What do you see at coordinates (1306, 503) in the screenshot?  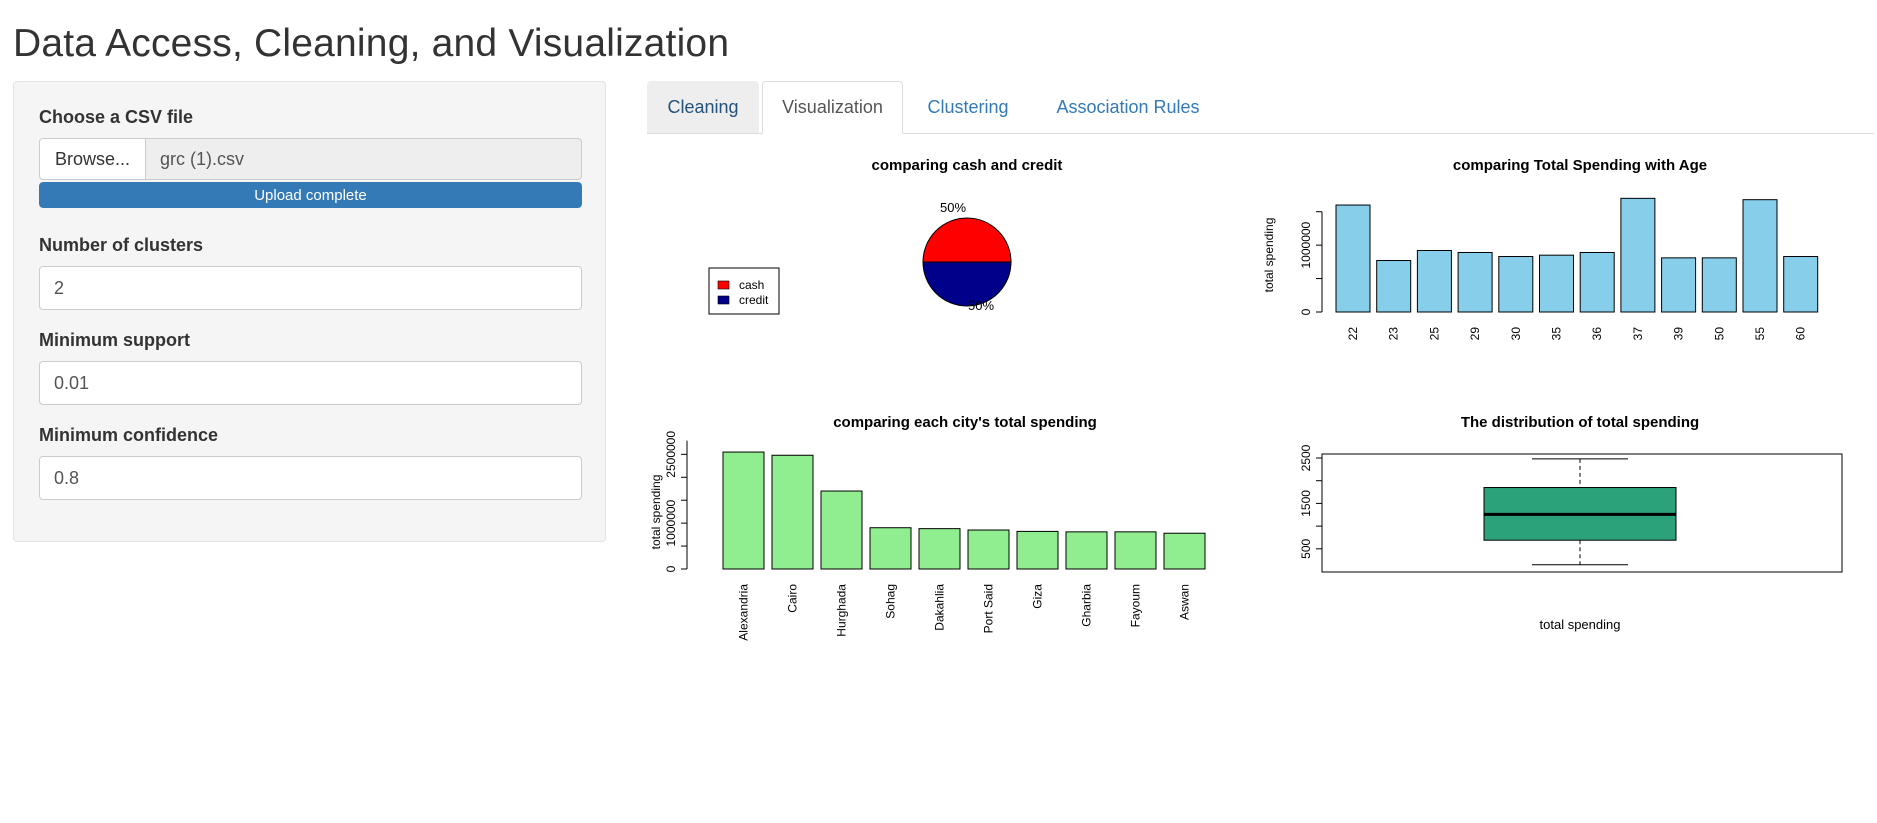 I see `y-tick-label: 1500` at bounding box center [1306, 503].